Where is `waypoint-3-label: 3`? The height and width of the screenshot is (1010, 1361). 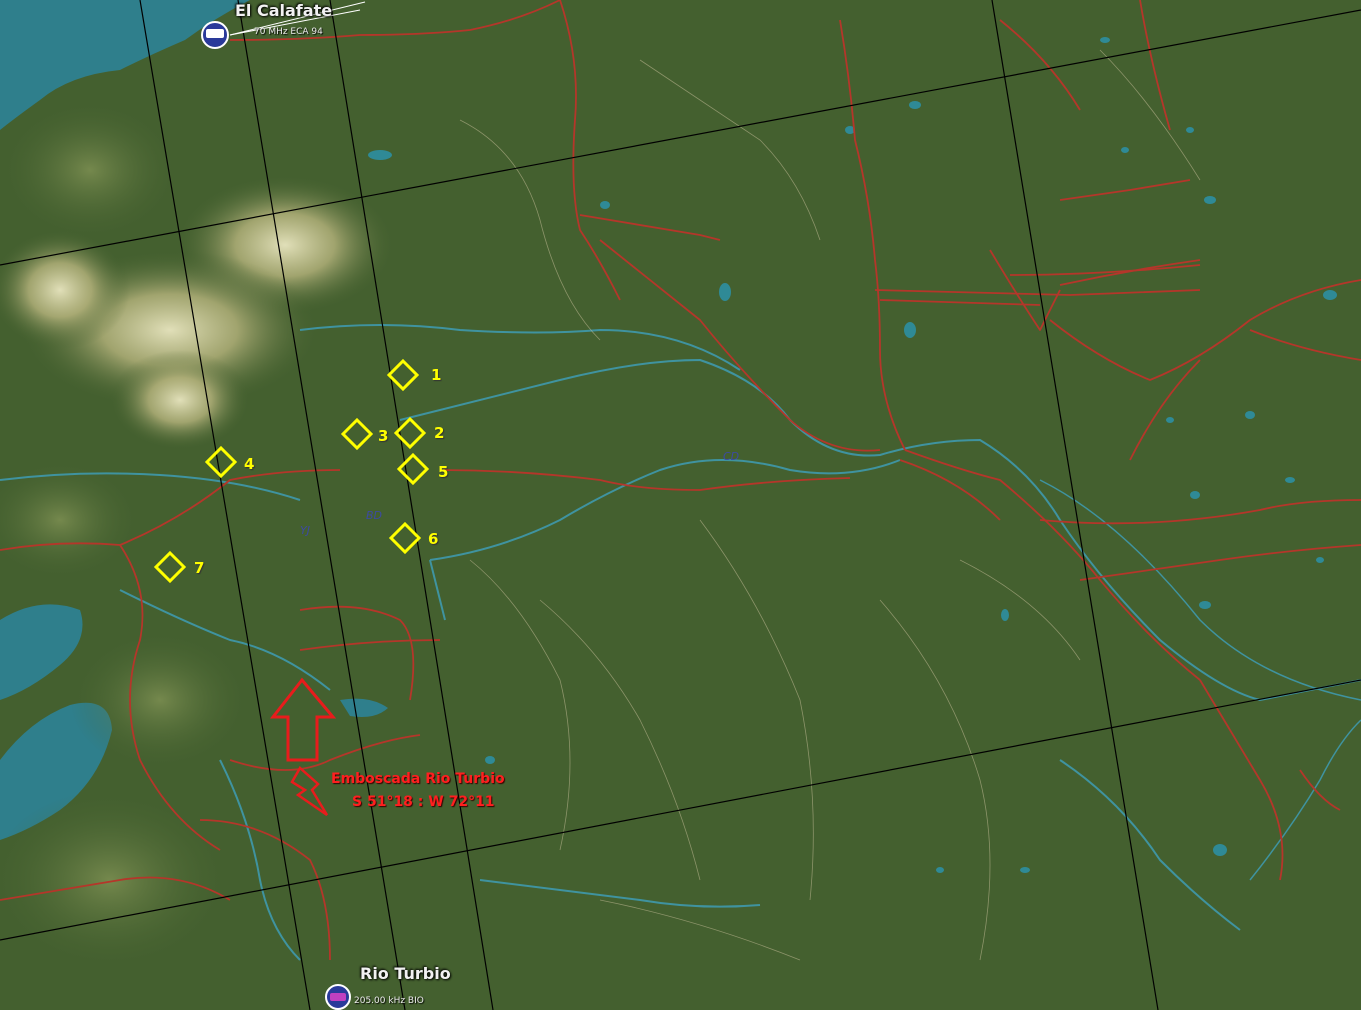
waypoint-3-label: 3 is located at coordinates (383, 436).